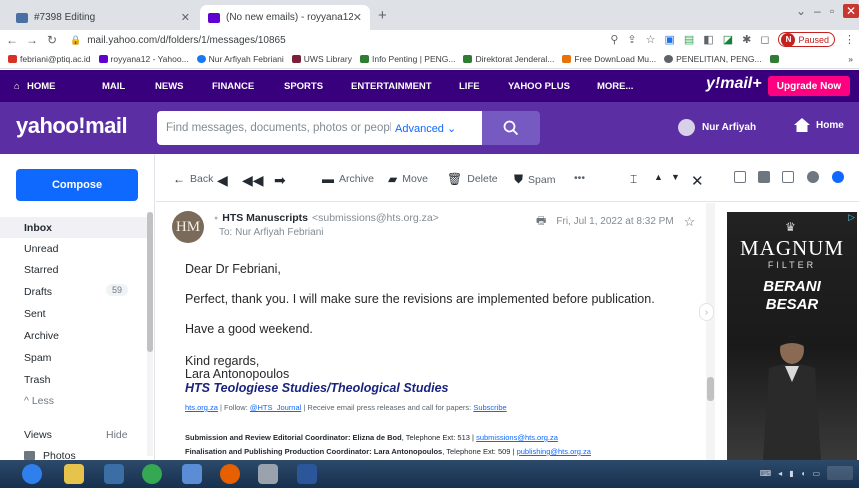 The height and width of the screenshot is (488, 859). Describe the element at coordinates (74, 379) in the screenshot. I see `sidebar-item-trash: Trash` at that location.